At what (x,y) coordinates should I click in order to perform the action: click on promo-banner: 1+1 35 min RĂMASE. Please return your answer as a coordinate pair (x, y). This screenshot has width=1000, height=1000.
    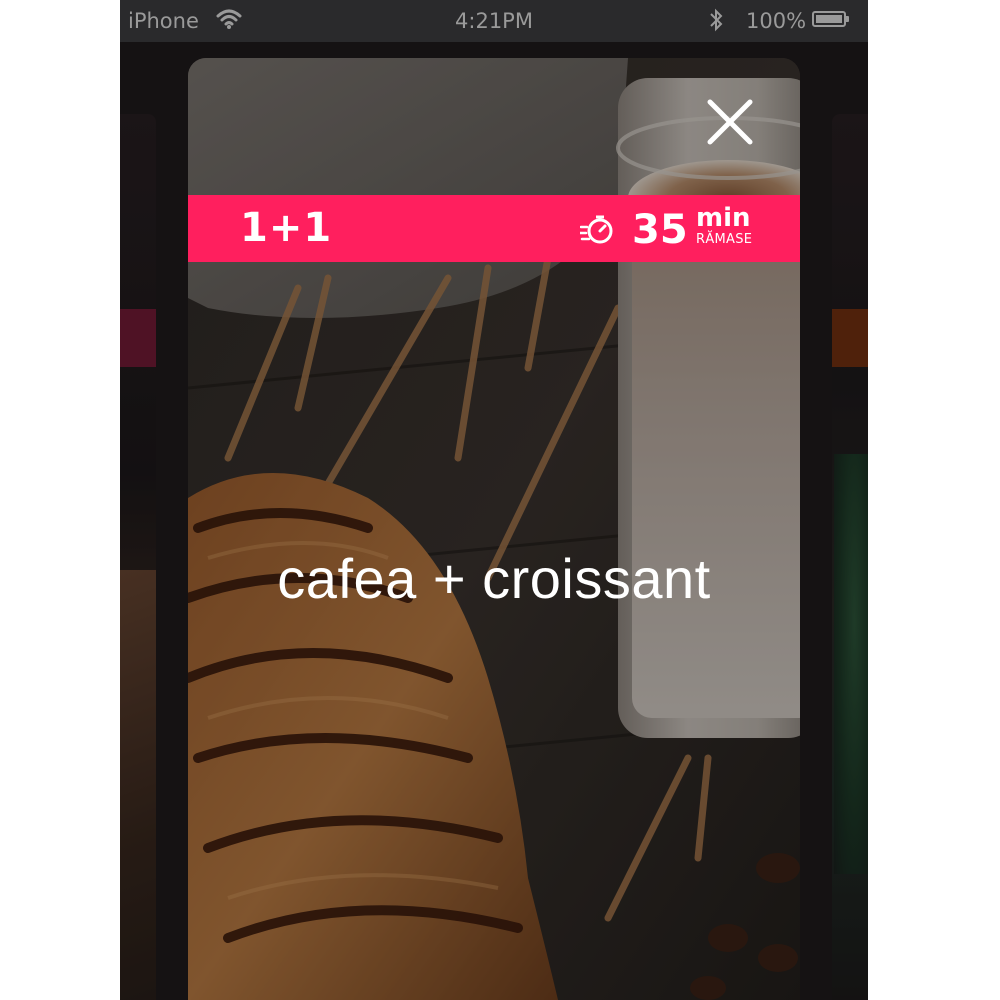
    Looking at the image, I should click on (494, 228).